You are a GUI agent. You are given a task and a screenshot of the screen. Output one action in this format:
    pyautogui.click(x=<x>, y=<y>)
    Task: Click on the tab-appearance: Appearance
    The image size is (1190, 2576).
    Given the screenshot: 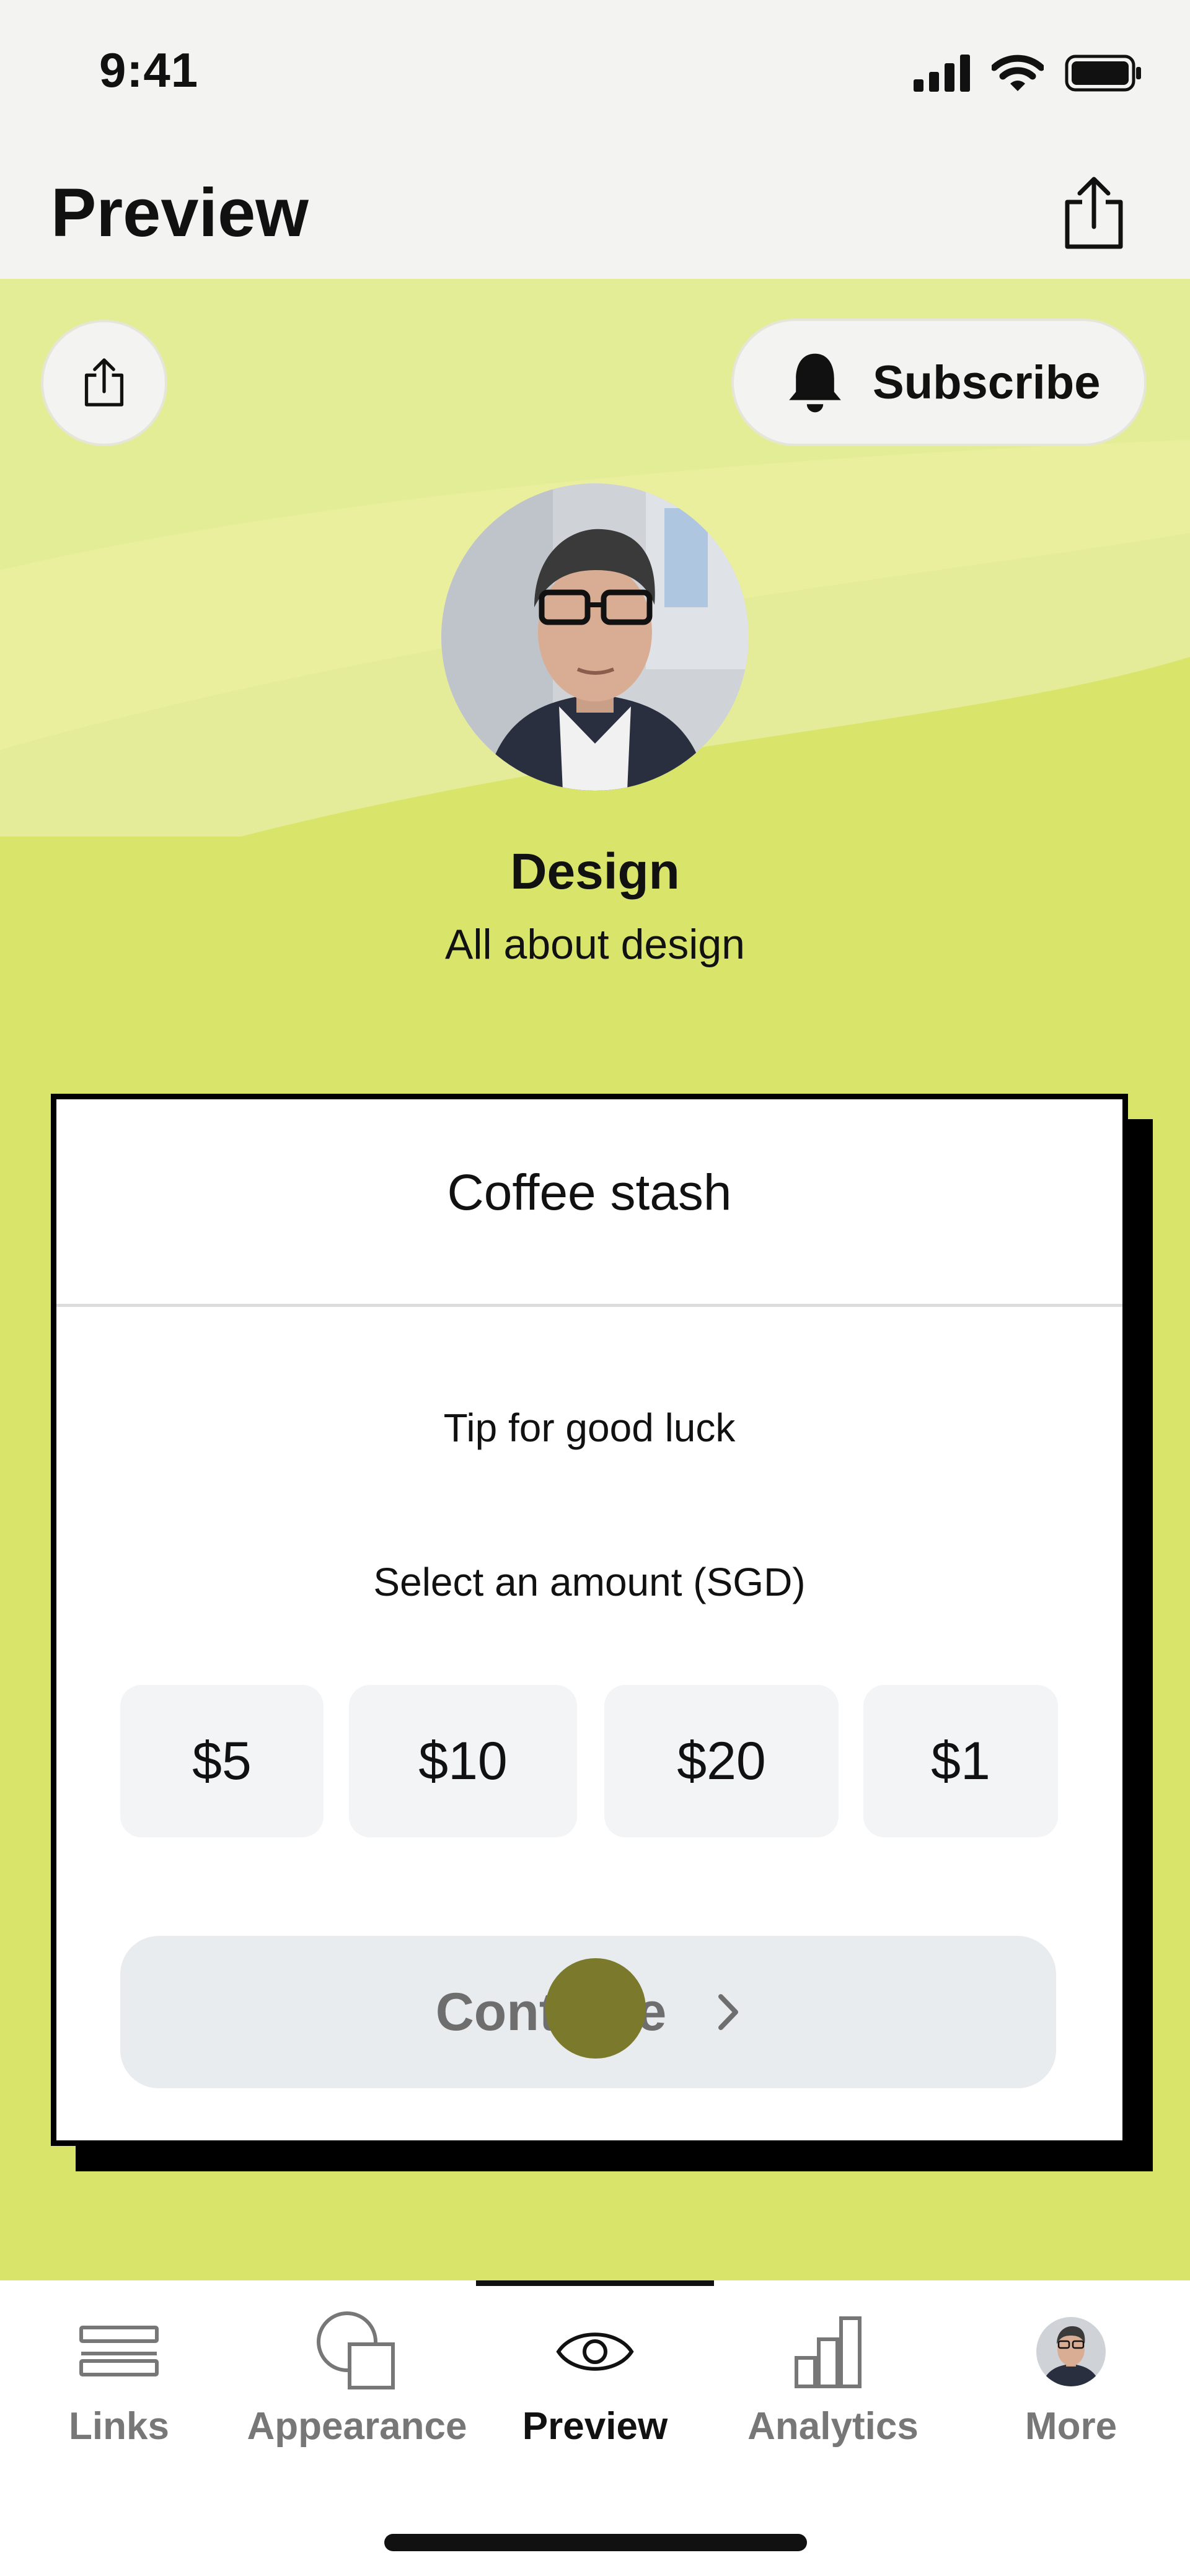 What is the action you would take?
    pyautogui.click(x=357, y=2380)
    